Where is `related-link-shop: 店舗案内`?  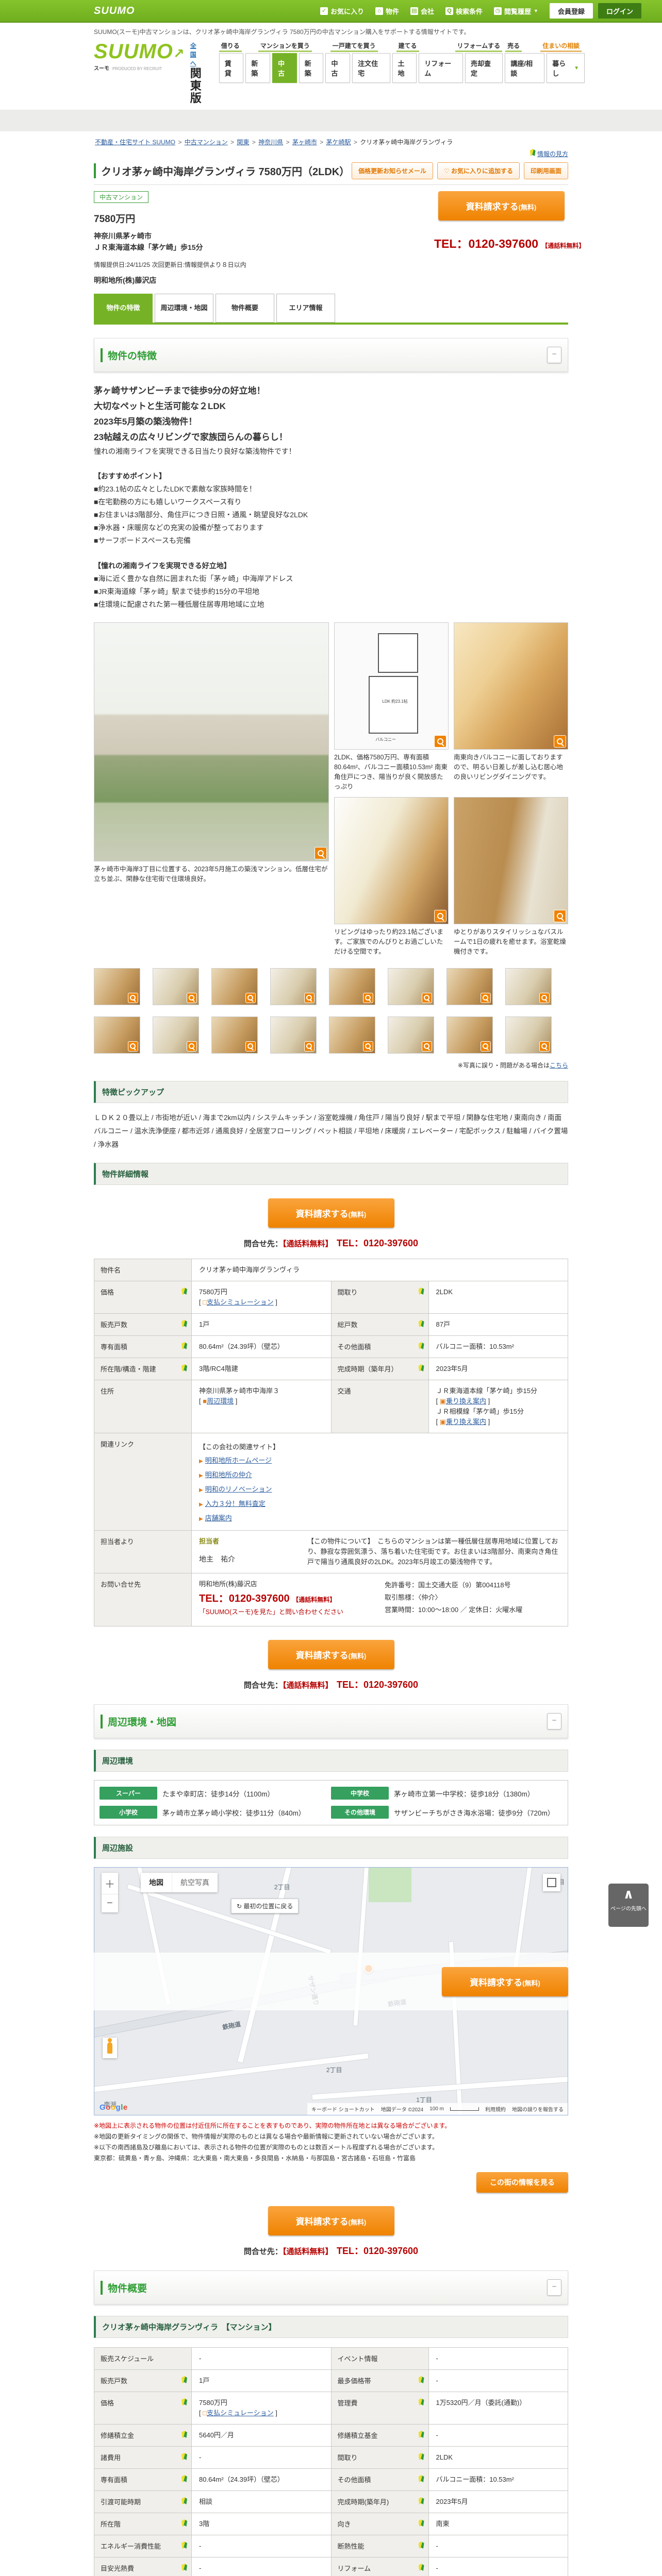 related-link-shop: 店舗案内 is located at coordinates (218, 1518).